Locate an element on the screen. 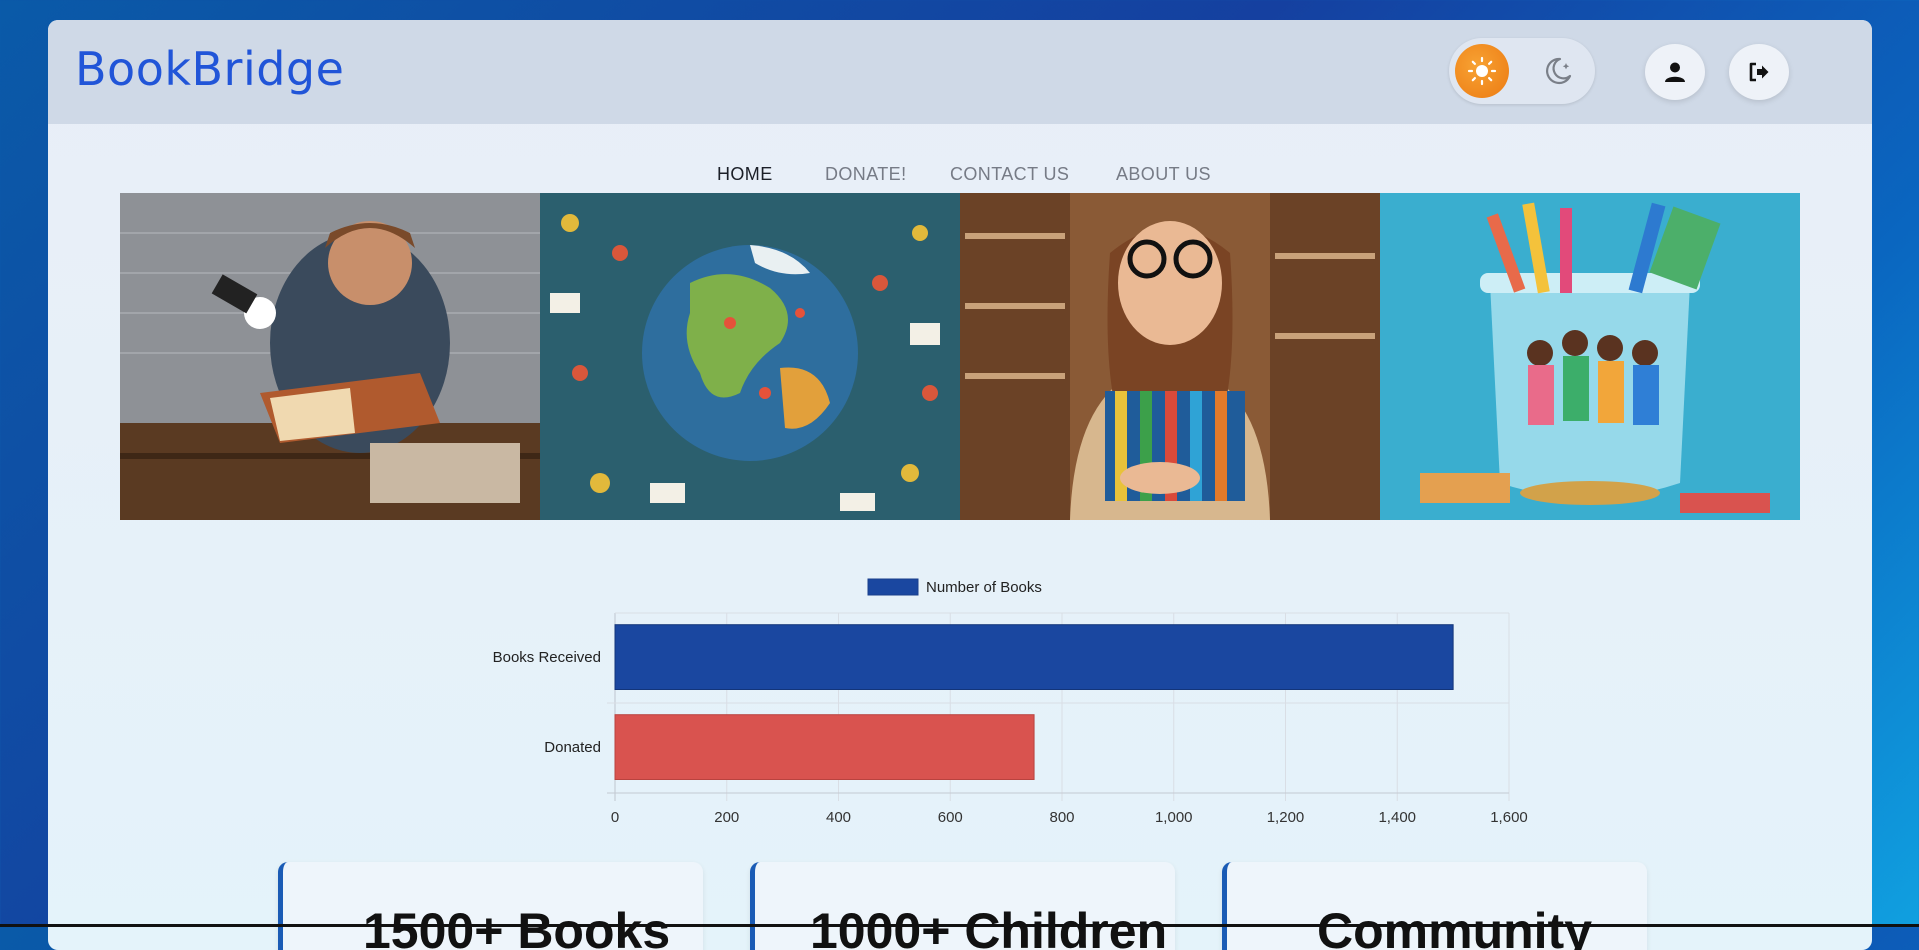 The width and height of the screenshot is (1919, 950). moon-icon is located at coordinates (1558, 71).